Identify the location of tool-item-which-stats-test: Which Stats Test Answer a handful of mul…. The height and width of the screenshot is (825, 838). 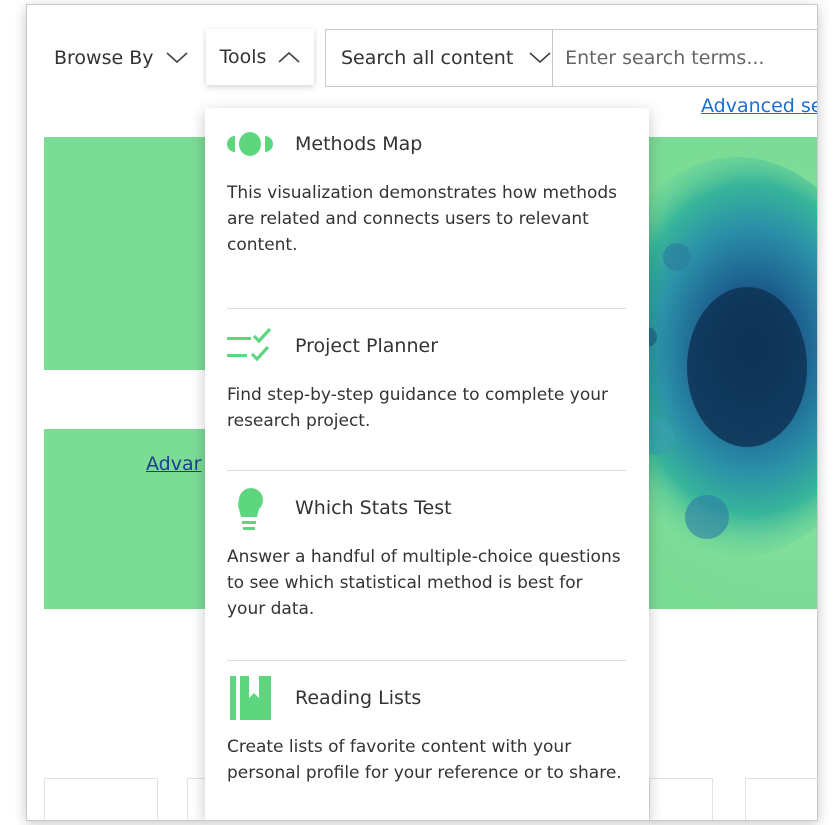
(426, 570).